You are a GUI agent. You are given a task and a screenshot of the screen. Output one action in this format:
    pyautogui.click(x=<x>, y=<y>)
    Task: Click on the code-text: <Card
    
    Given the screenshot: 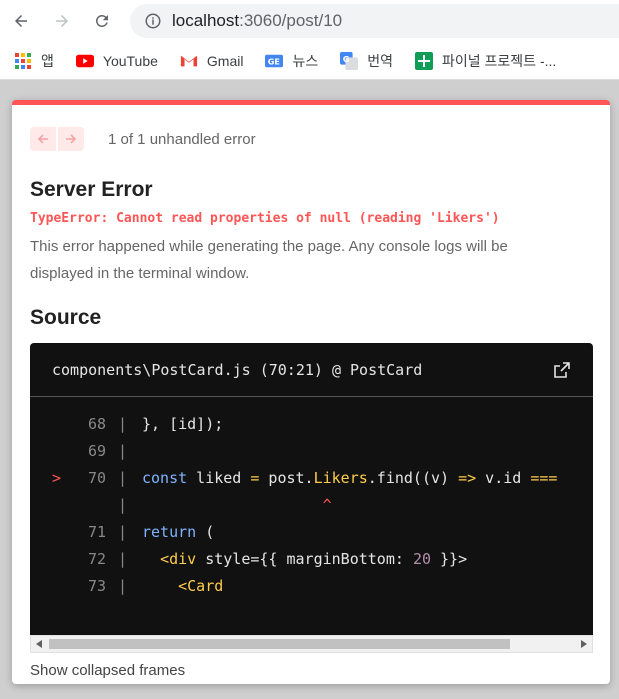 What is the action you would take?
    pyautogui.click(x=201, y=586)
    